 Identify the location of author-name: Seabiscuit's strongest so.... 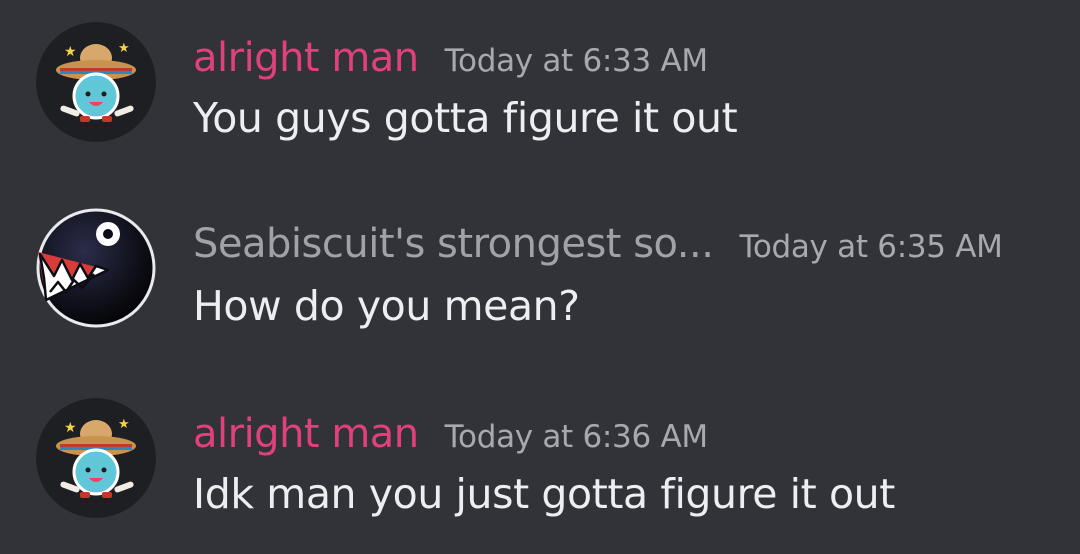
(453, 244).